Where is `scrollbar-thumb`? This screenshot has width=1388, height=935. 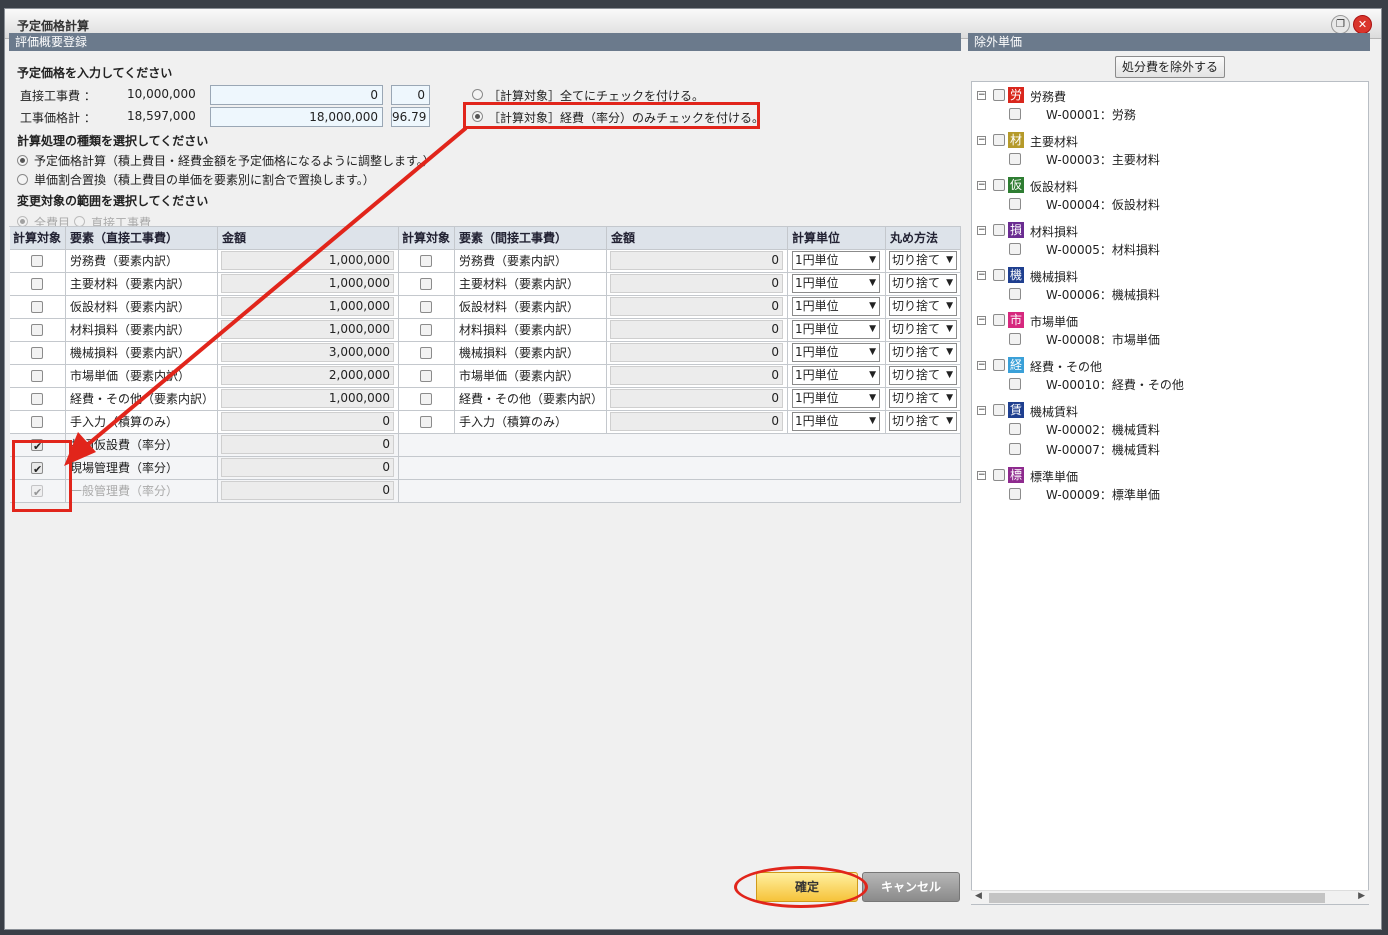
scrollbar-thumb is located at coordinates (1157, 898).